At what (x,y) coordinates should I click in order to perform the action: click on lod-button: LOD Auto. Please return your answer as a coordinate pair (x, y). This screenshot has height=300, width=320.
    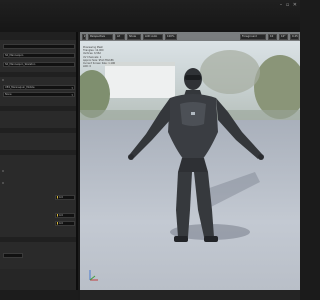
    Looking at the image, I should click on (153, 36).